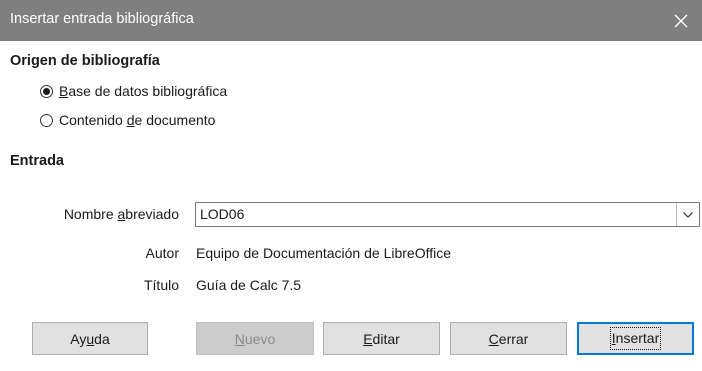 The height and width of the screenshot is (371, 702). I want to click on close-icon, so click(681, 20).